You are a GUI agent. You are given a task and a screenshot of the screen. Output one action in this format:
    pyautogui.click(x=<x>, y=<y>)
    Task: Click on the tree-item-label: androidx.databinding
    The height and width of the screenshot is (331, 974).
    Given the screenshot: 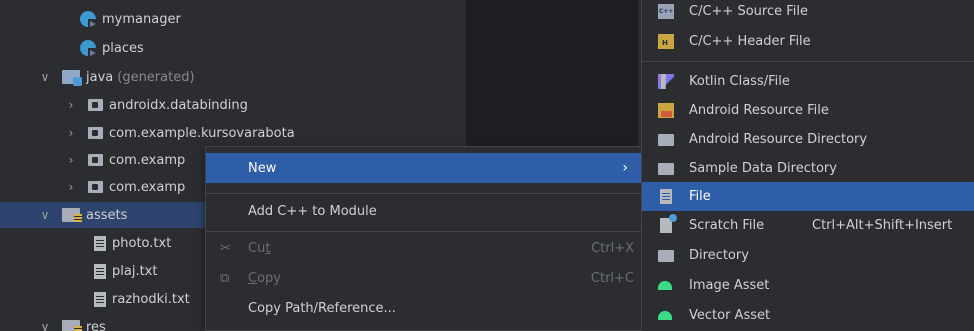 What is the action you would take?
    pyautogui.click(x=178, y=105)
    